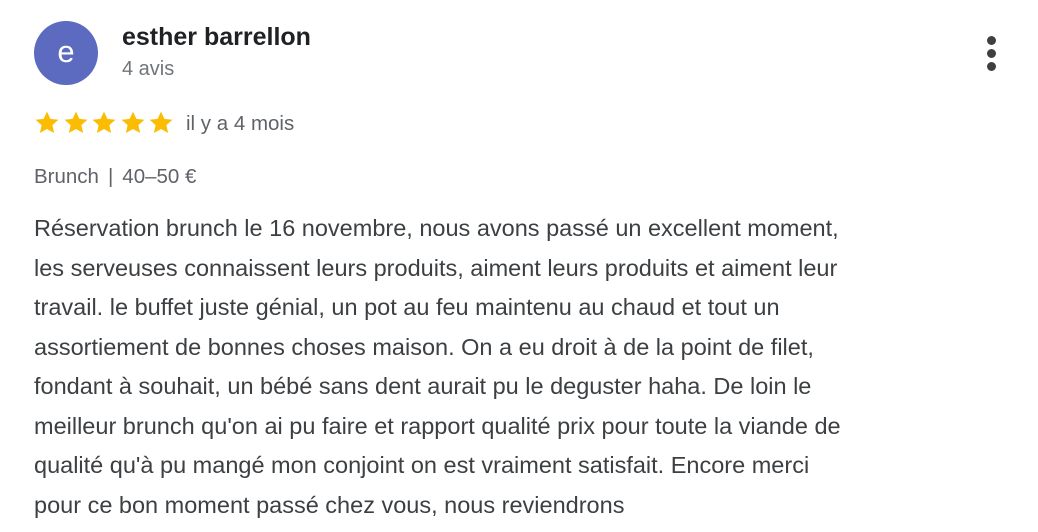 This screenshot has height=532, width=1038. I want to click on star-rating, so click(104, 123).